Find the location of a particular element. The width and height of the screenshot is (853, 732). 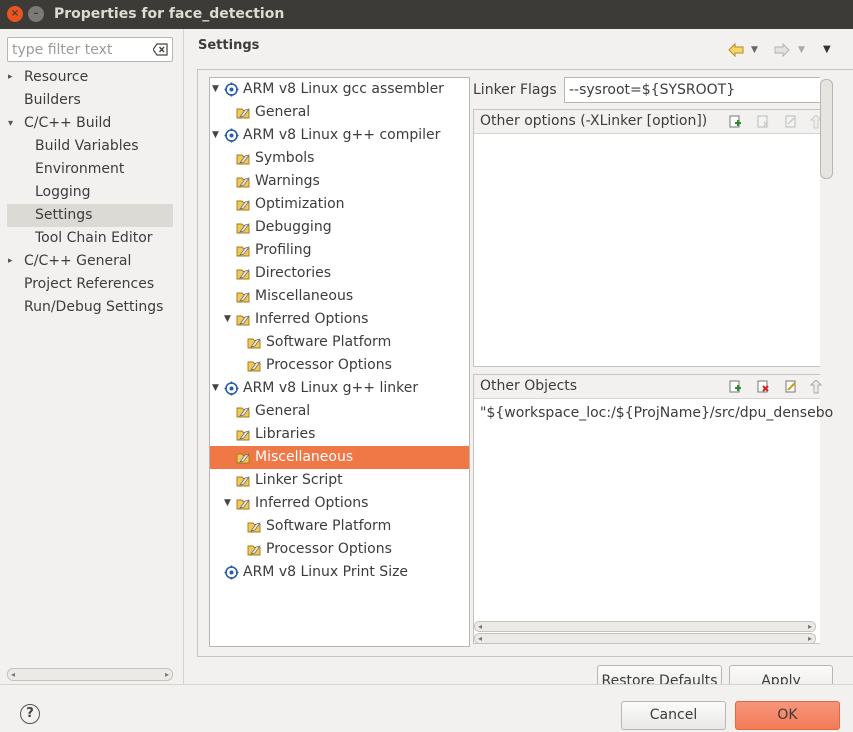

tree-item: ▼ ARM v8 Linux g++ compiler is located at coordinates (339, 135).